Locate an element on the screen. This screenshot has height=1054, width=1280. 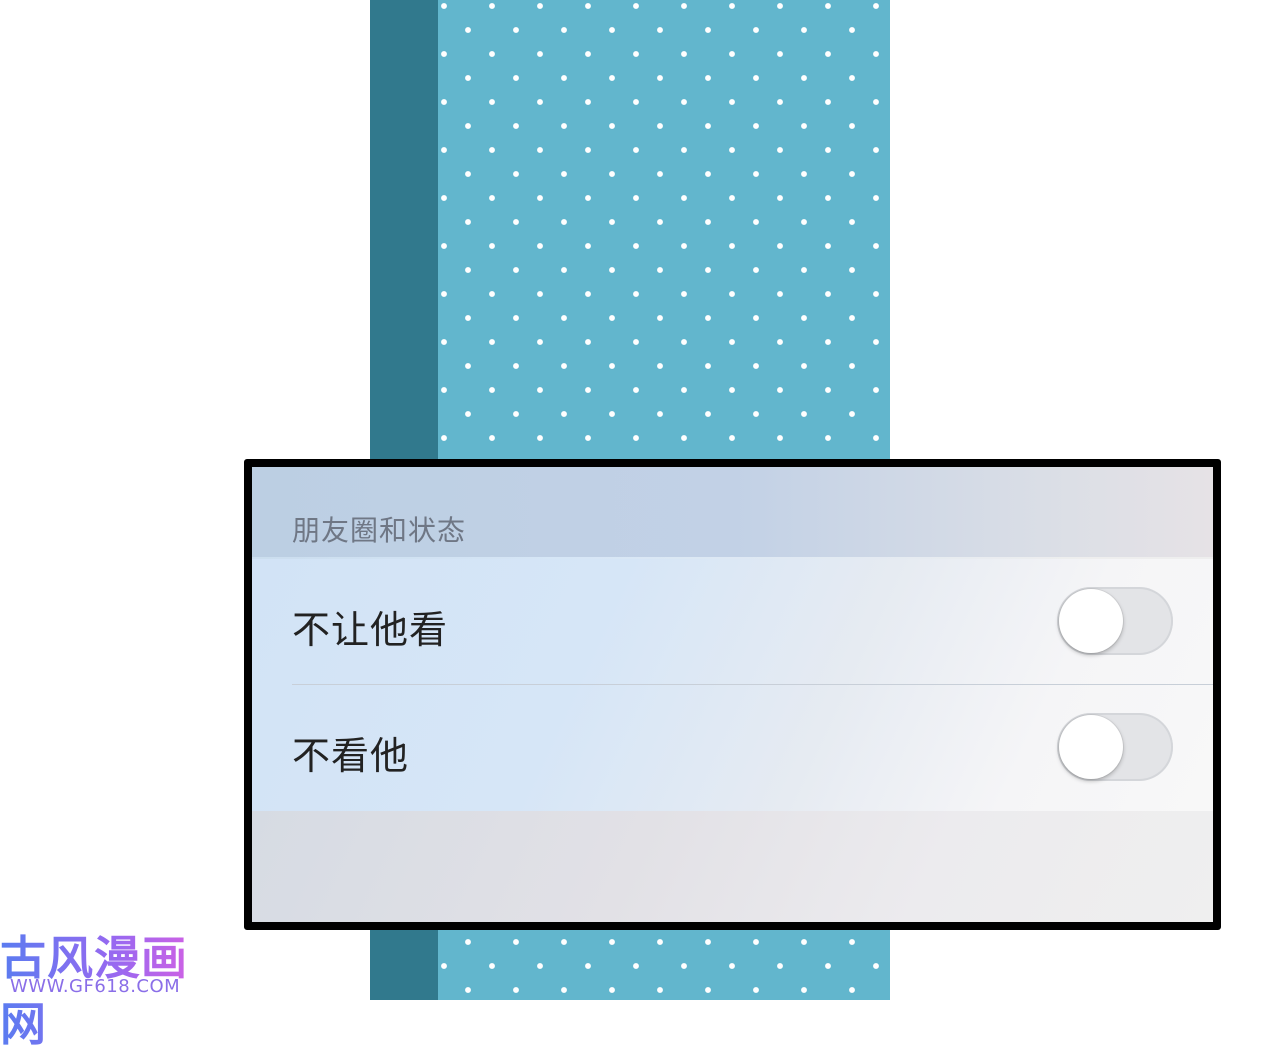
section-header: 朋友圈和状态 is located at coordinates (732, 512).